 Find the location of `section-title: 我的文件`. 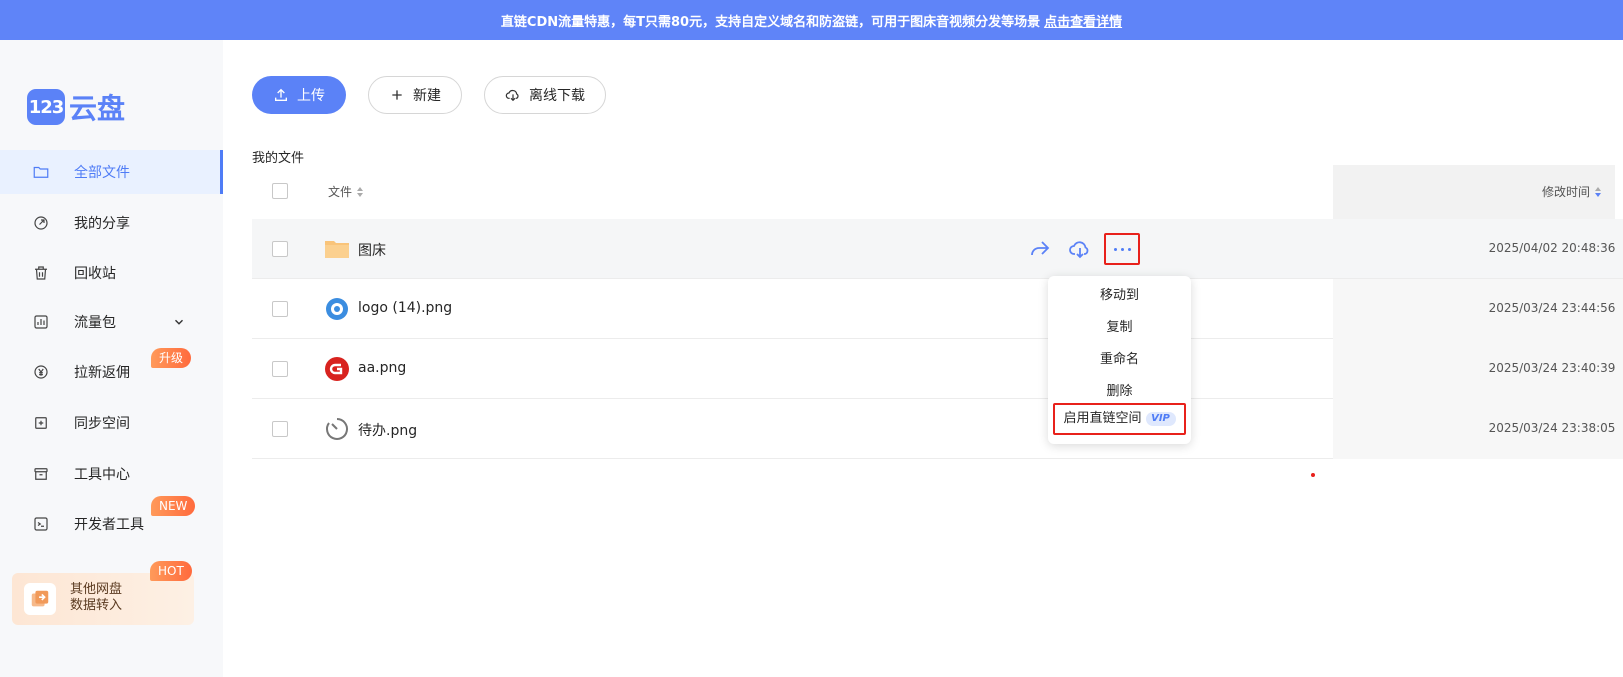

section-title: 我的文件 is located at coordinates (278, 158).